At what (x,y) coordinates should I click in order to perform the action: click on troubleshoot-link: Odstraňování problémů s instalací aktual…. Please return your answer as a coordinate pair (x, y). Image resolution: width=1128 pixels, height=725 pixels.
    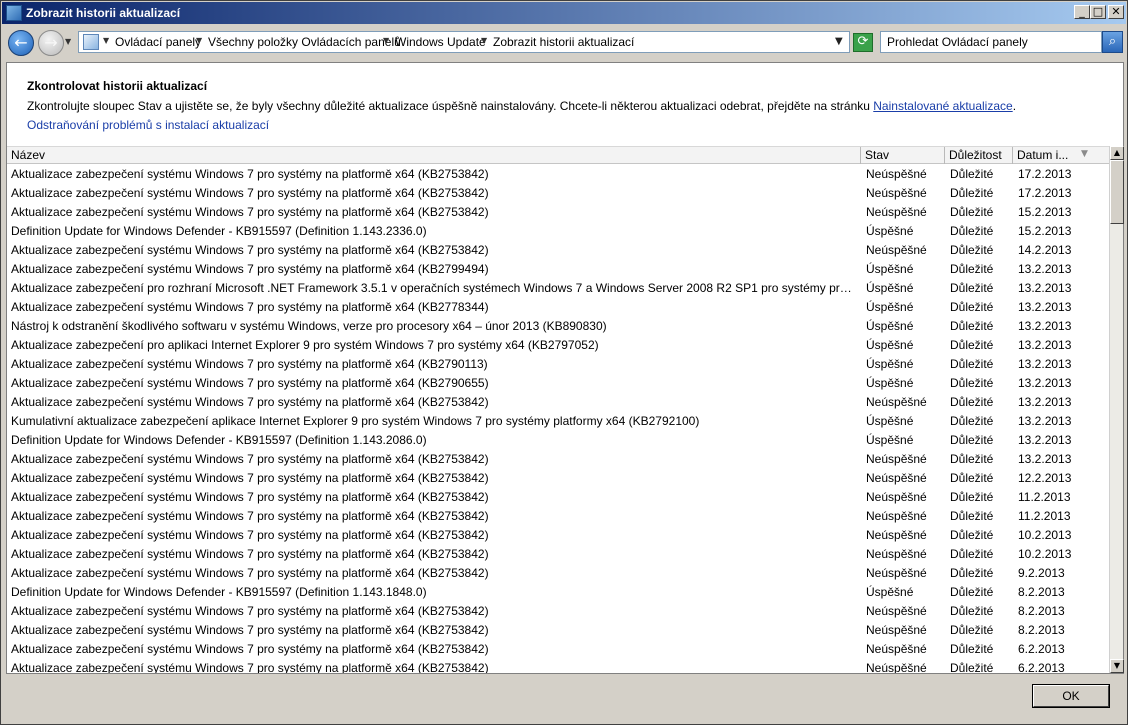
    Looking at the image, I should click on (148, 125).